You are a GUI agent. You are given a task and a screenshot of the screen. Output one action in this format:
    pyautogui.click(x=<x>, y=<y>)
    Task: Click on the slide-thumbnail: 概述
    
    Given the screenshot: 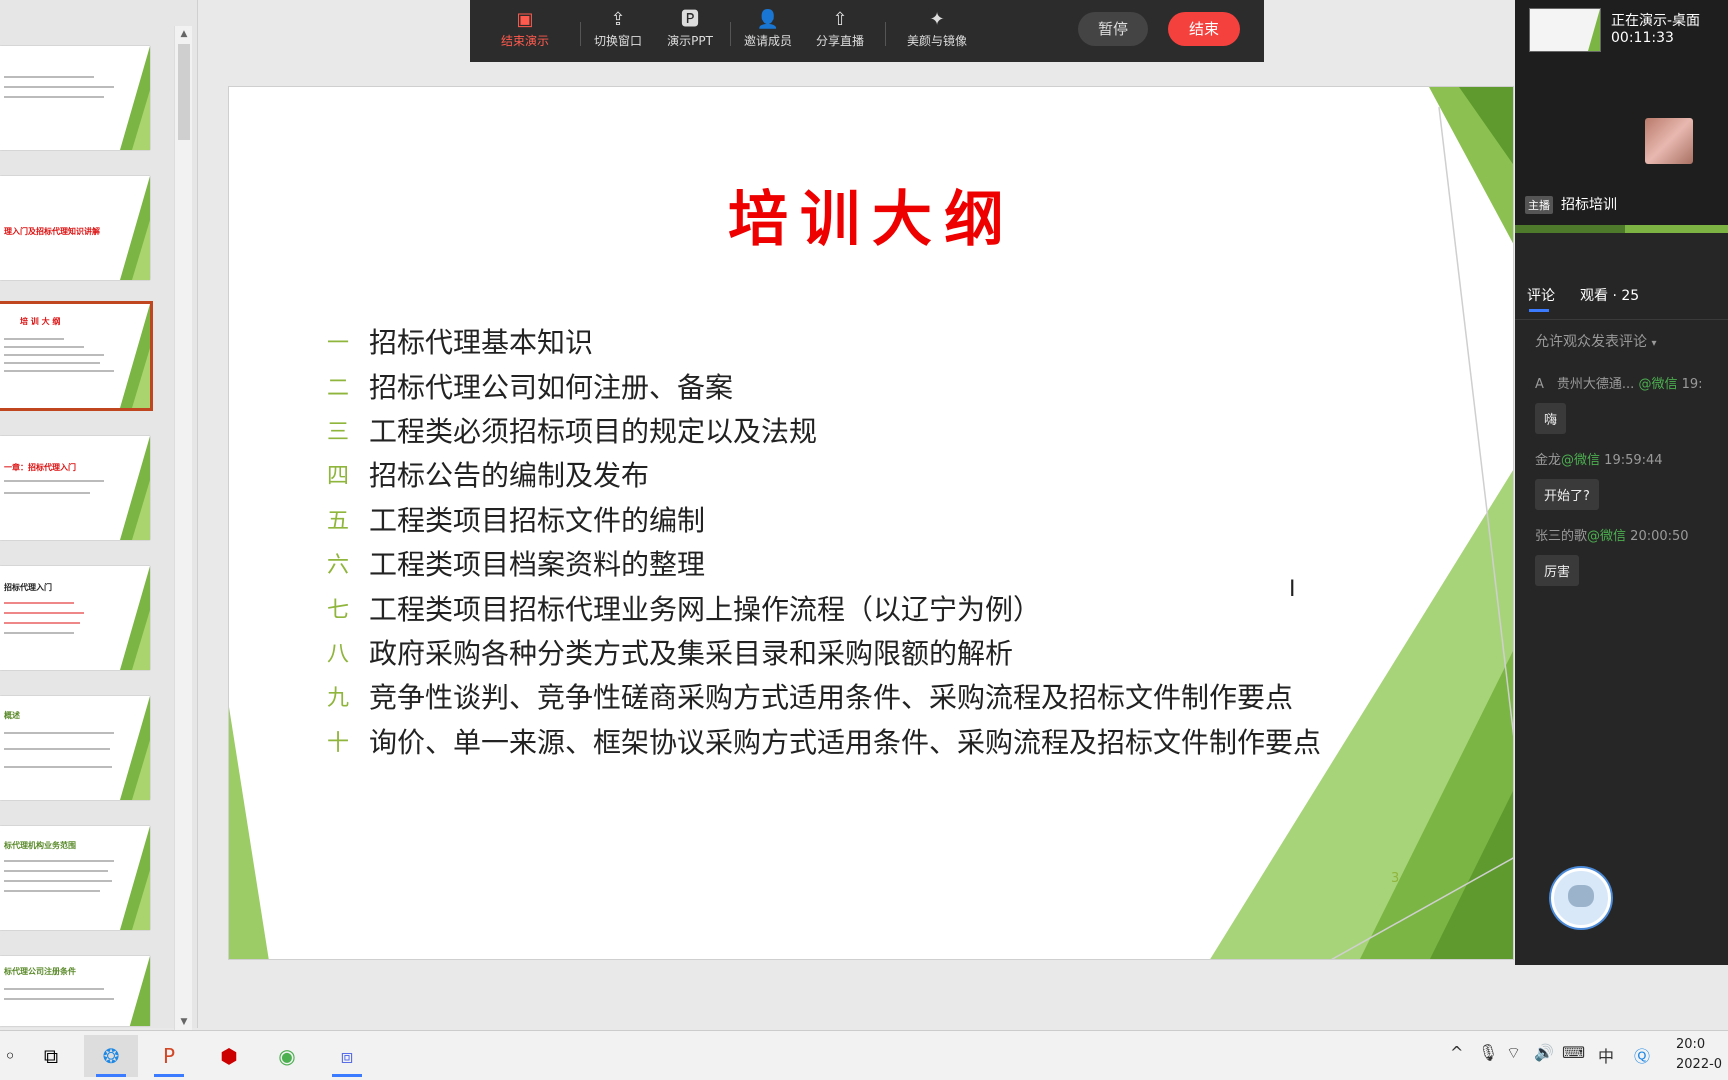 What is the action you would take?
    pyautogui.click(x=75, y=748)
    